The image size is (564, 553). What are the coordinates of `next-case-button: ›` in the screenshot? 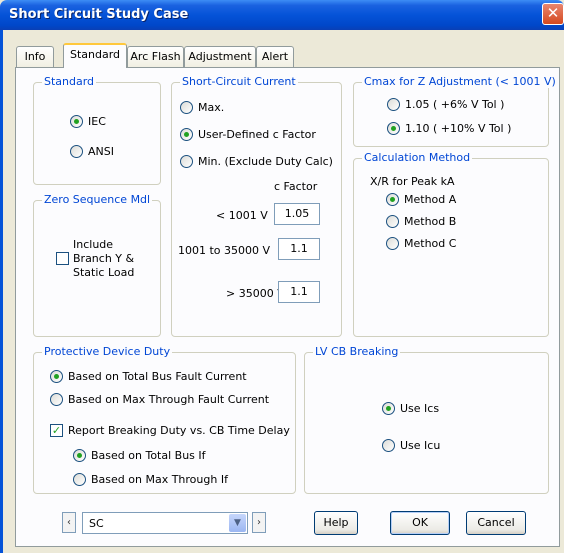 It's located at (259, 522).